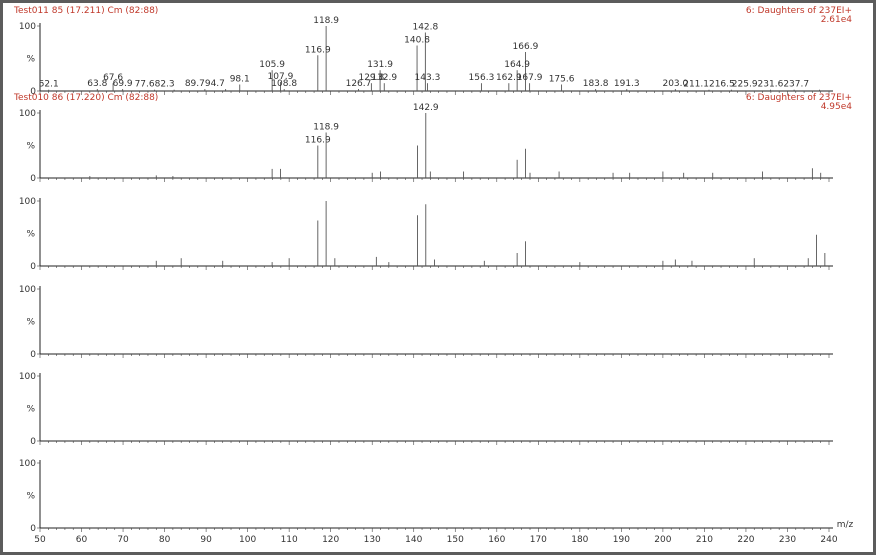 This screenshot has width=876, height=555. Describe the element at coordinates (709, 85) in the screenshot. I see `peak-label: 211.1216.5` at that location.